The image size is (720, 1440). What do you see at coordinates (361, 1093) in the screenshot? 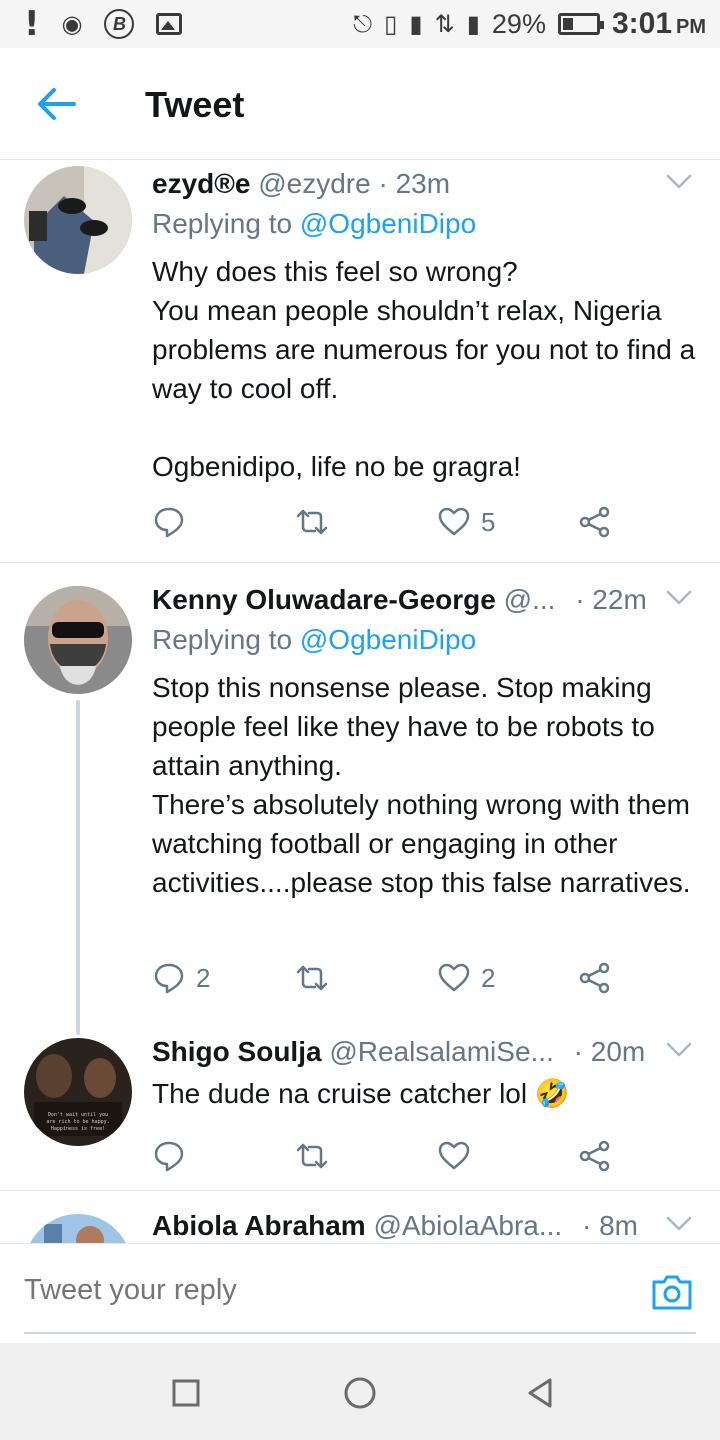
I see `tweet-text: The dude na cruise catcher lol 🤣` at bounding box center [361, 1093].